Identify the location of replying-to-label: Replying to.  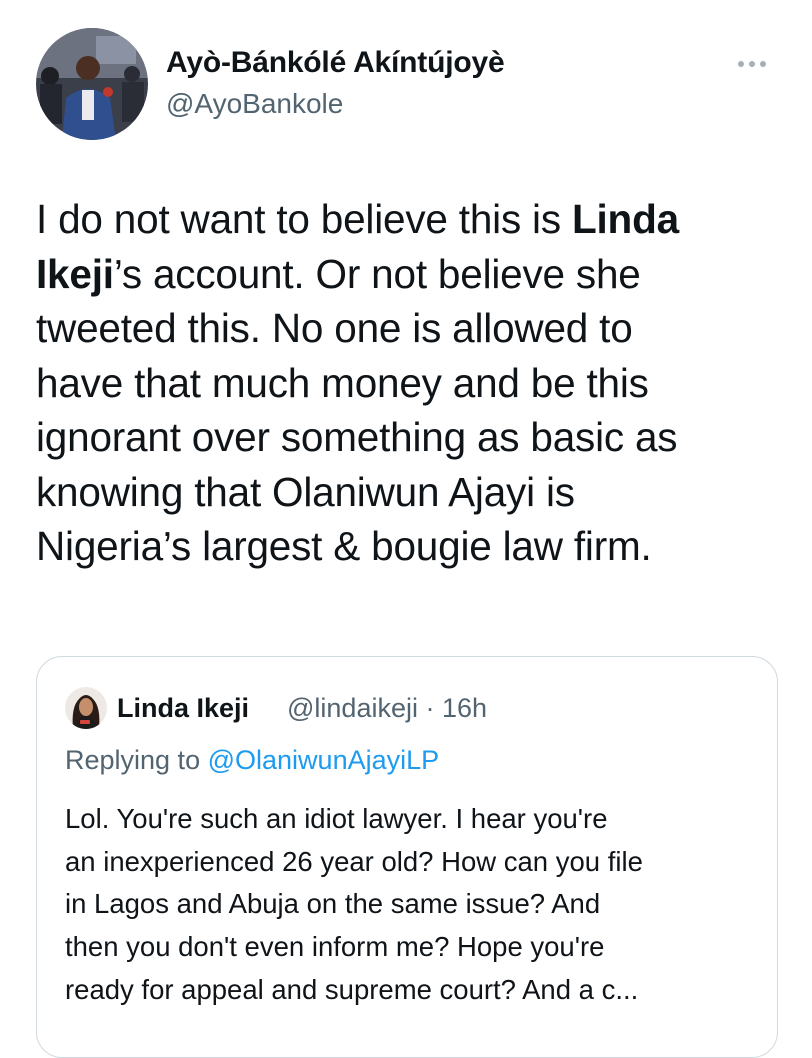
(133, 760).